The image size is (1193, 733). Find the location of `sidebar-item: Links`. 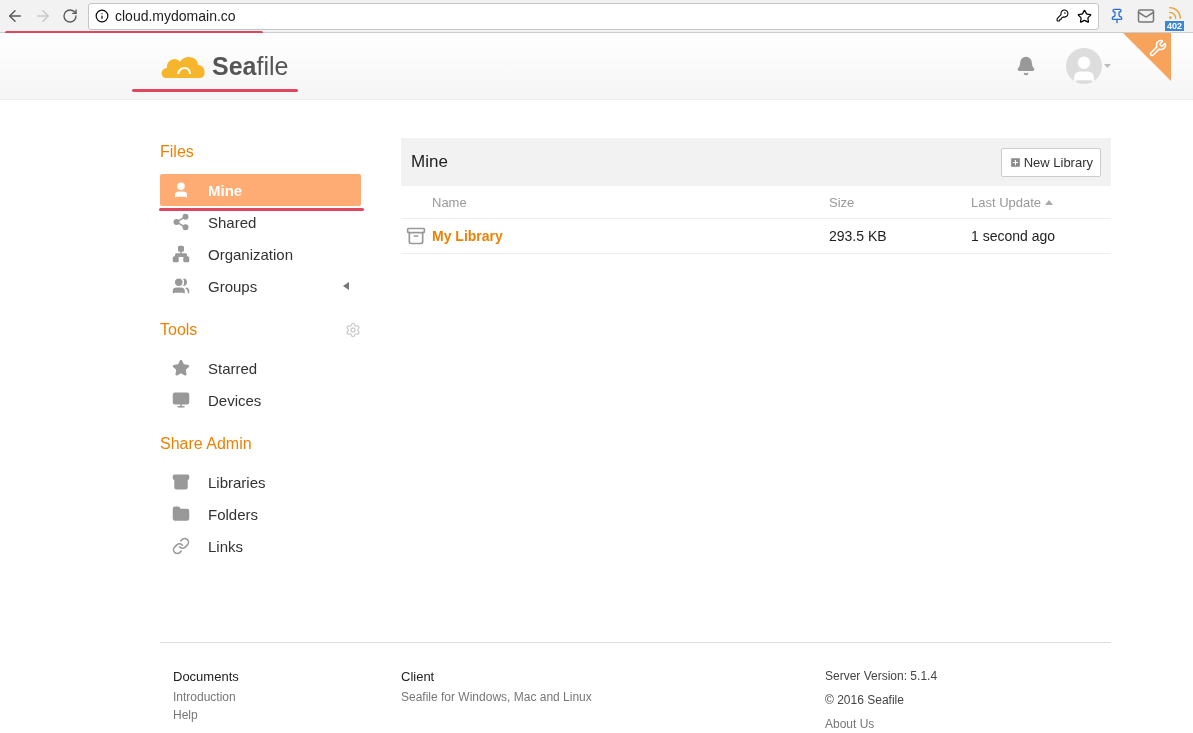

sidebar-item: Links is located at coordinates (260, 546).